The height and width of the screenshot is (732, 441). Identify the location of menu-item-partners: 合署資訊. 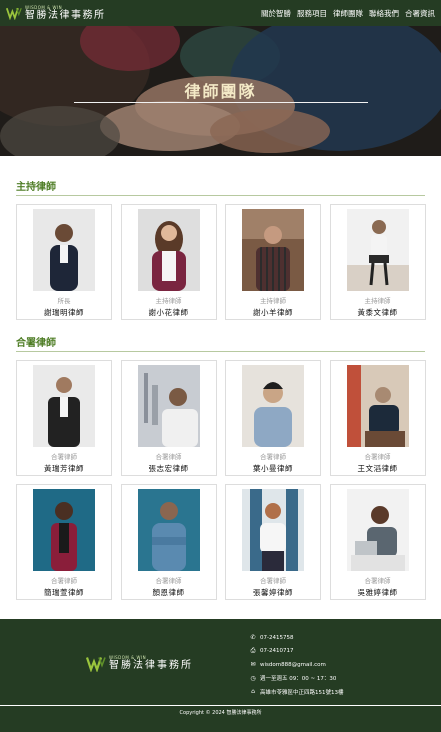
(420, 13).